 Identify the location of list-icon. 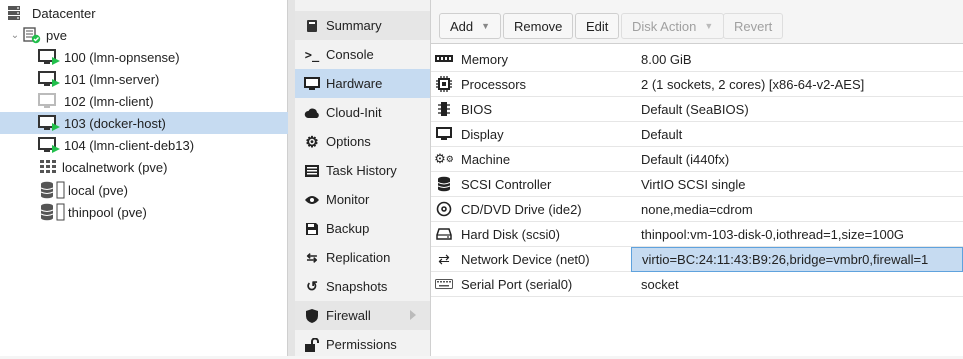
(312, 171).